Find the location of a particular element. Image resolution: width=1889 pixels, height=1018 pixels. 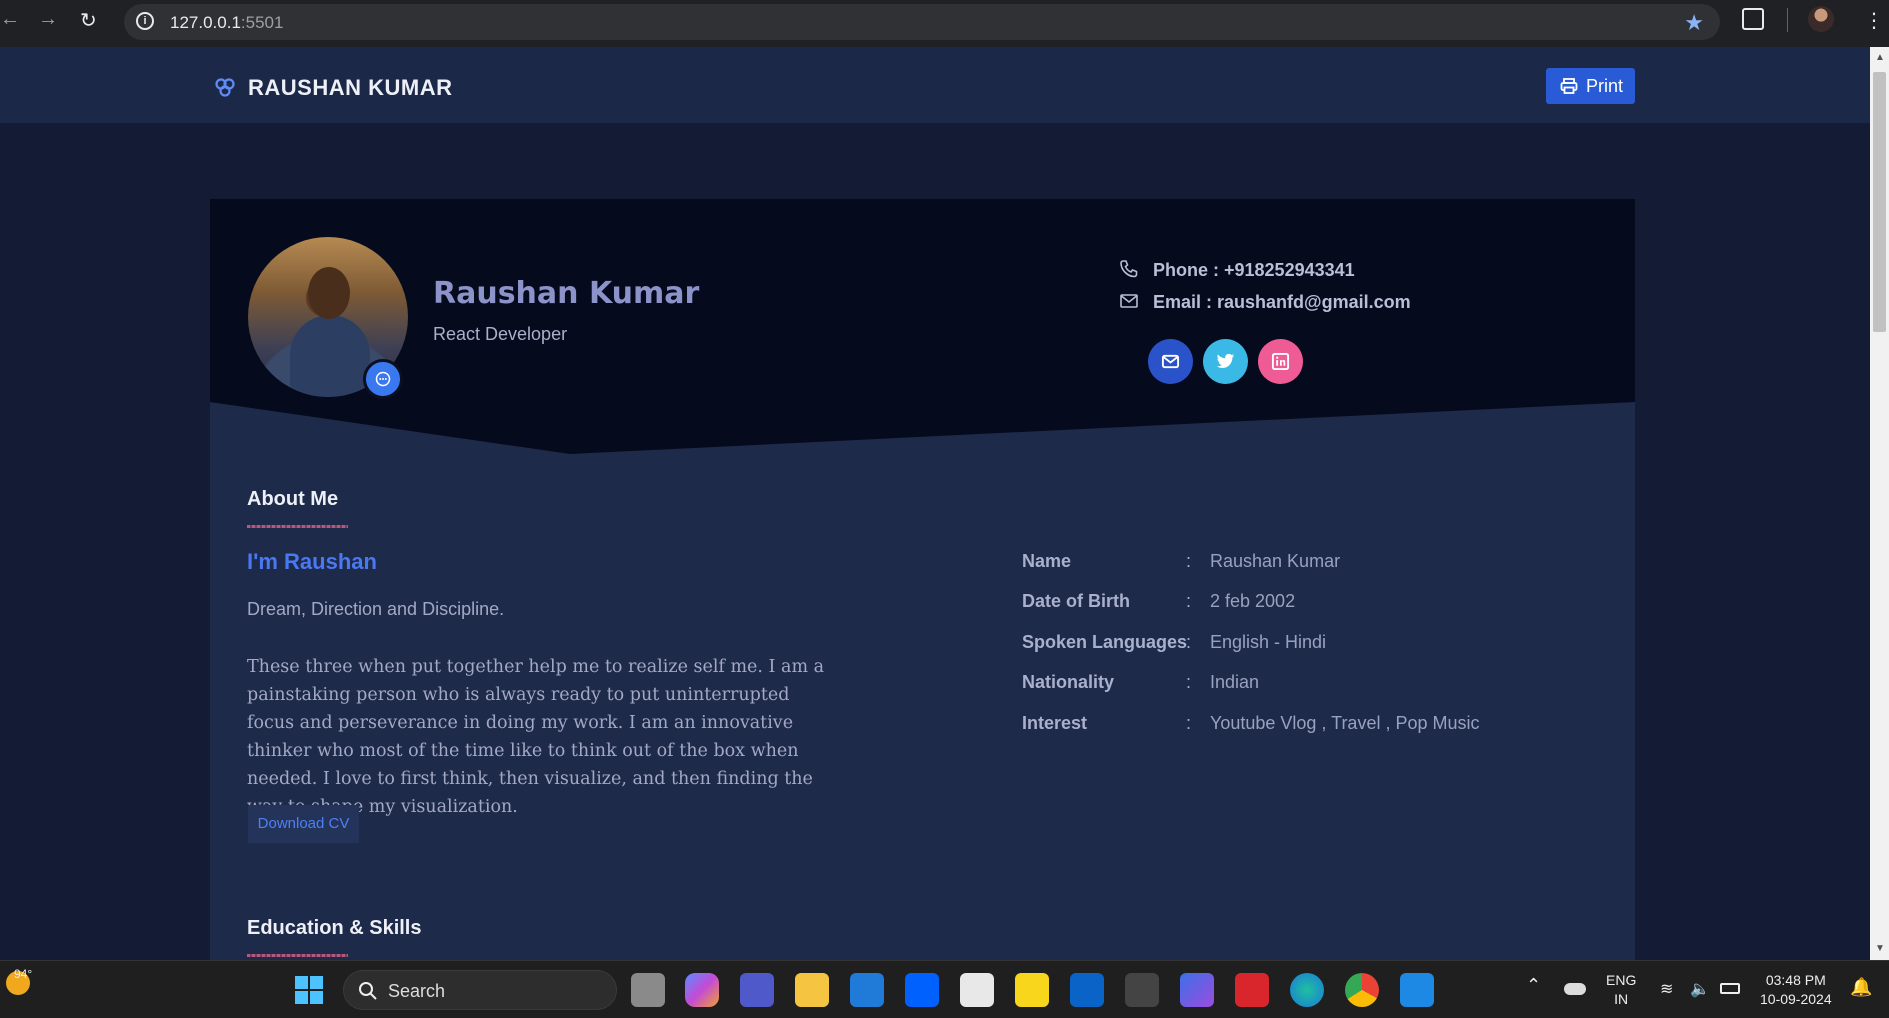

mail-app-icon is located at coordinates (867, 990).